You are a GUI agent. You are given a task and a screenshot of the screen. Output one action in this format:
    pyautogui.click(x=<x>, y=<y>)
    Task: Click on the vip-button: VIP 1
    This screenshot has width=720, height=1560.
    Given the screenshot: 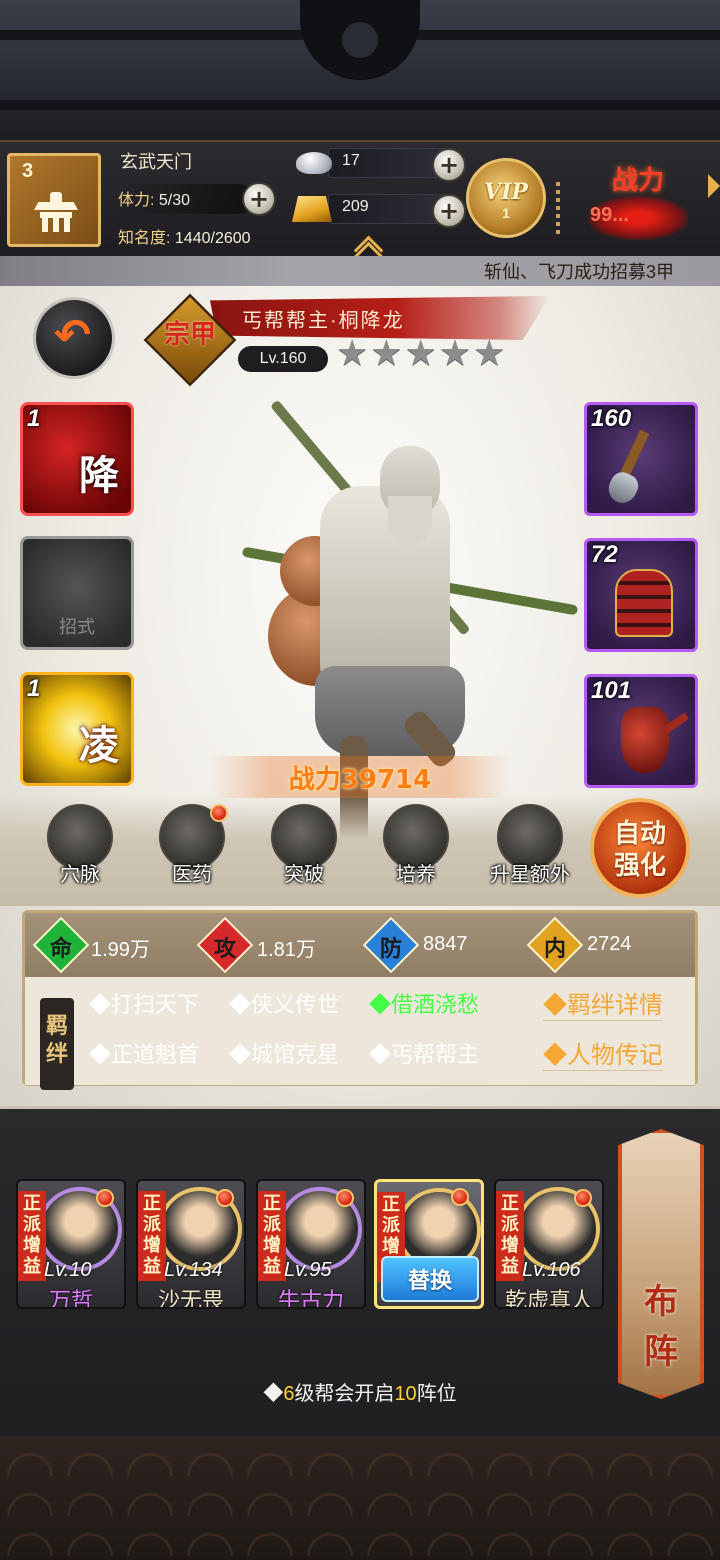 What is the action you would take?
    pyautogui.click(x=506, y=198)
    